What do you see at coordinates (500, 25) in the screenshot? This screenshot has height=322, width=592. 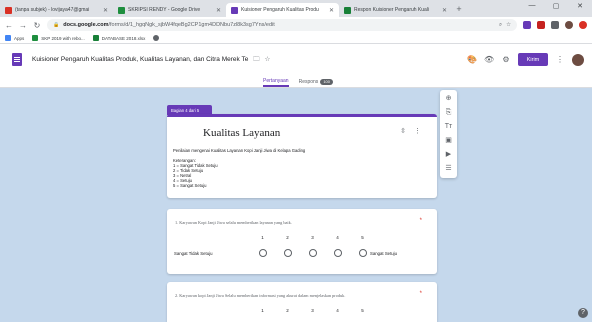 I see `zoom-icon: ⌕` at bounding box center [500, 25].